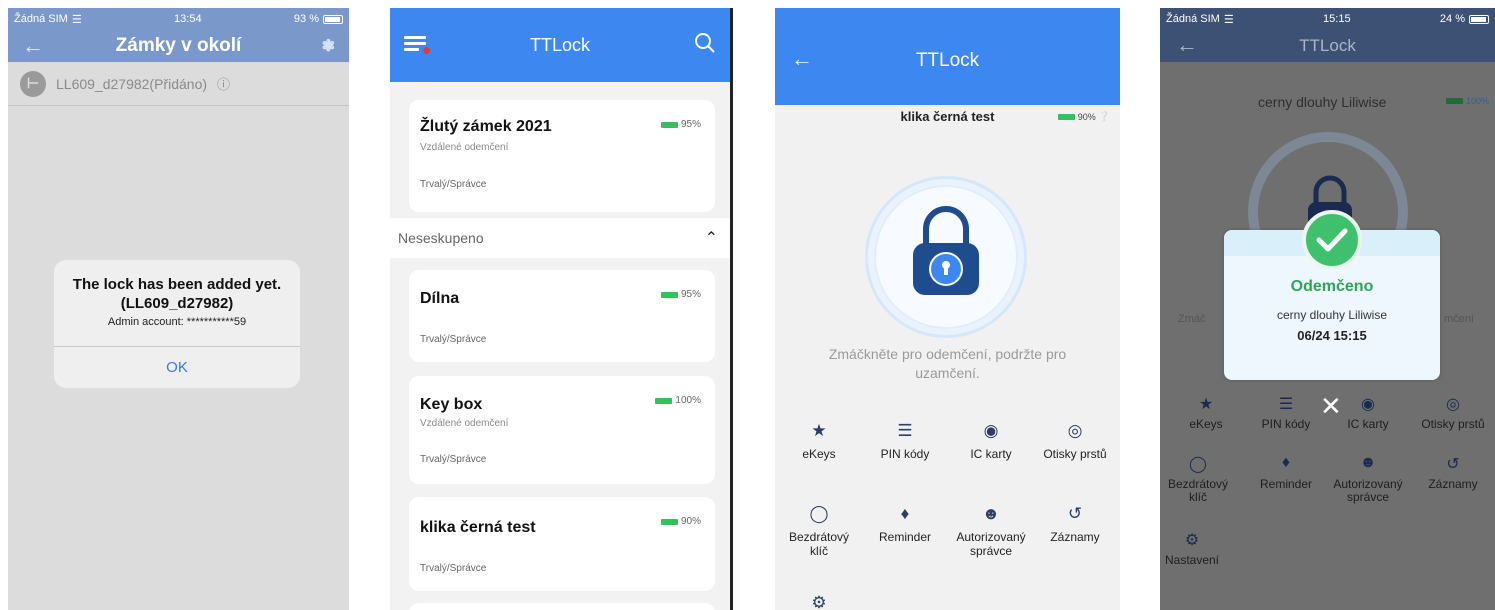 The image size is (1495, 610). I want to click on battery-indicator: 100%, so click(1467, 101).